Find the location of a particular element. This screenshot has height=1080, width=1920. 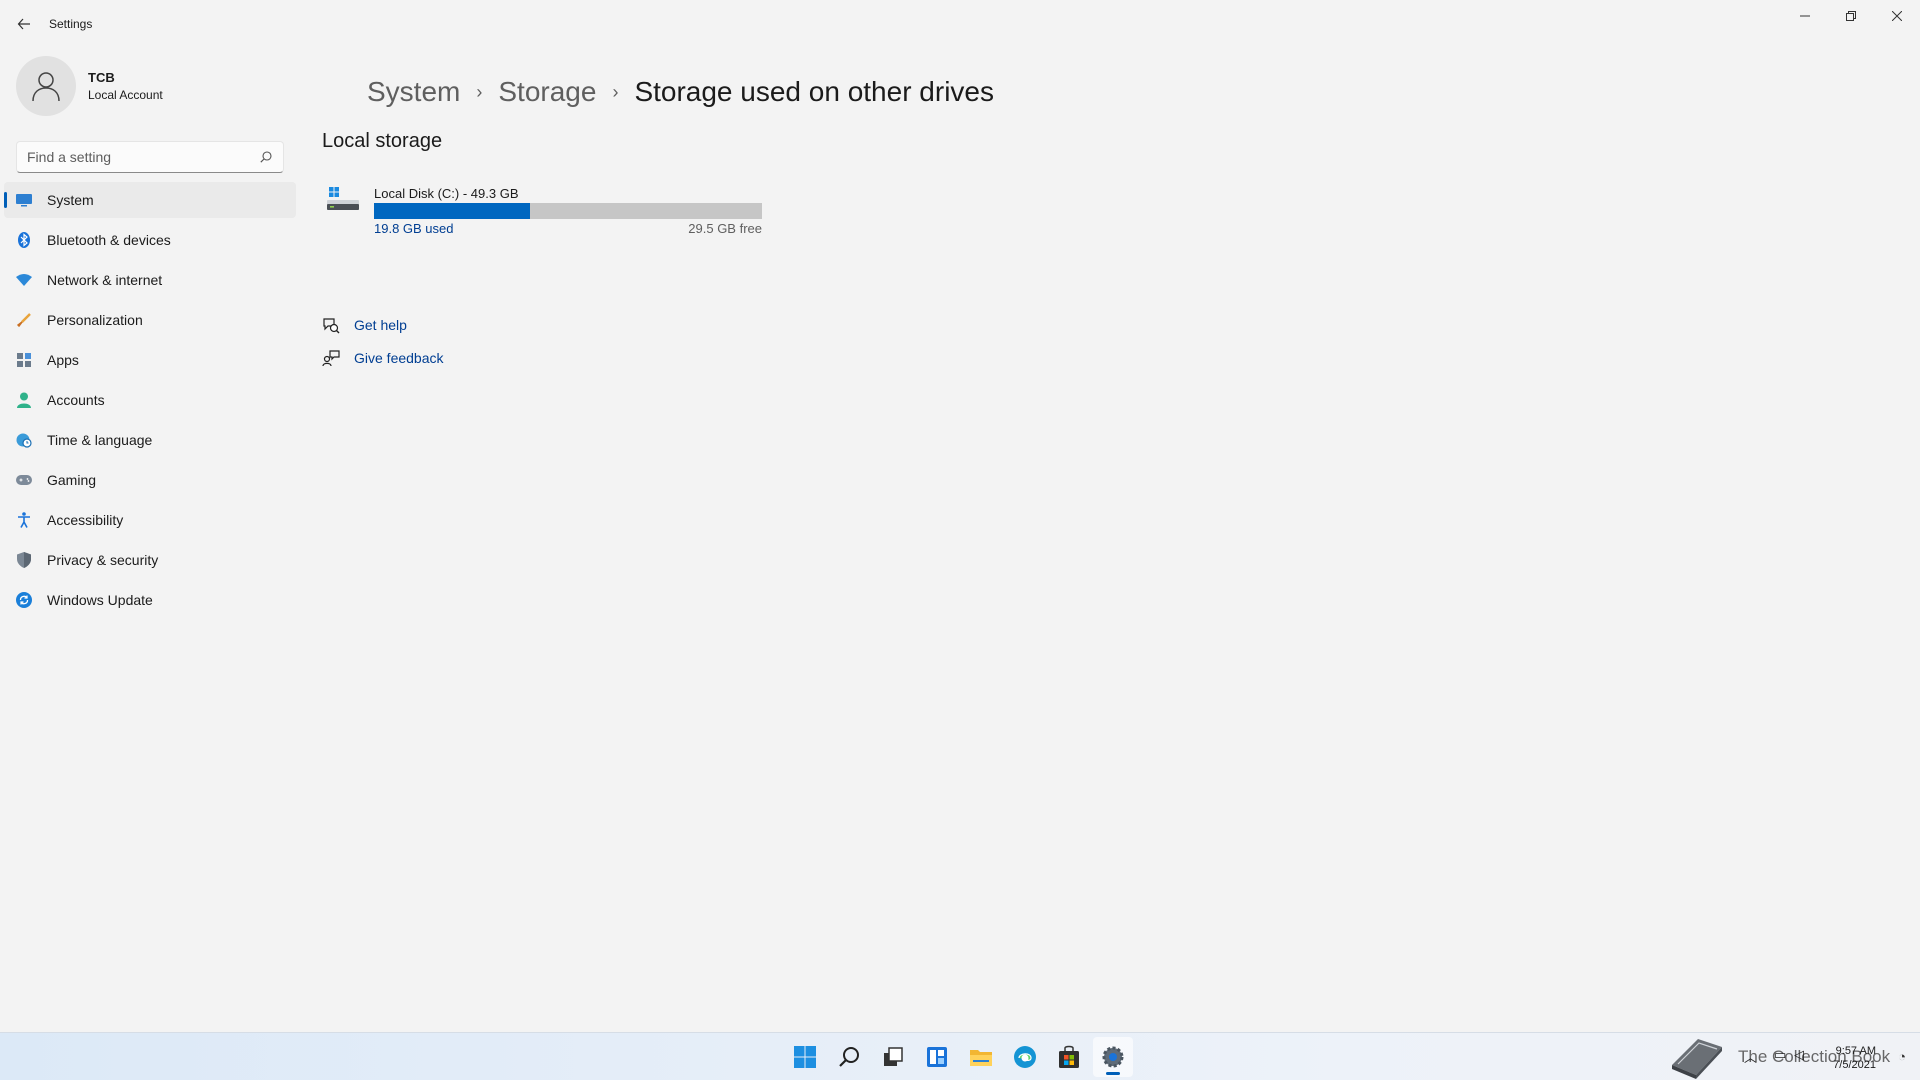

drive-name: Local Disk (C:) - 49.3 GB is located at coordinates (446, 193).